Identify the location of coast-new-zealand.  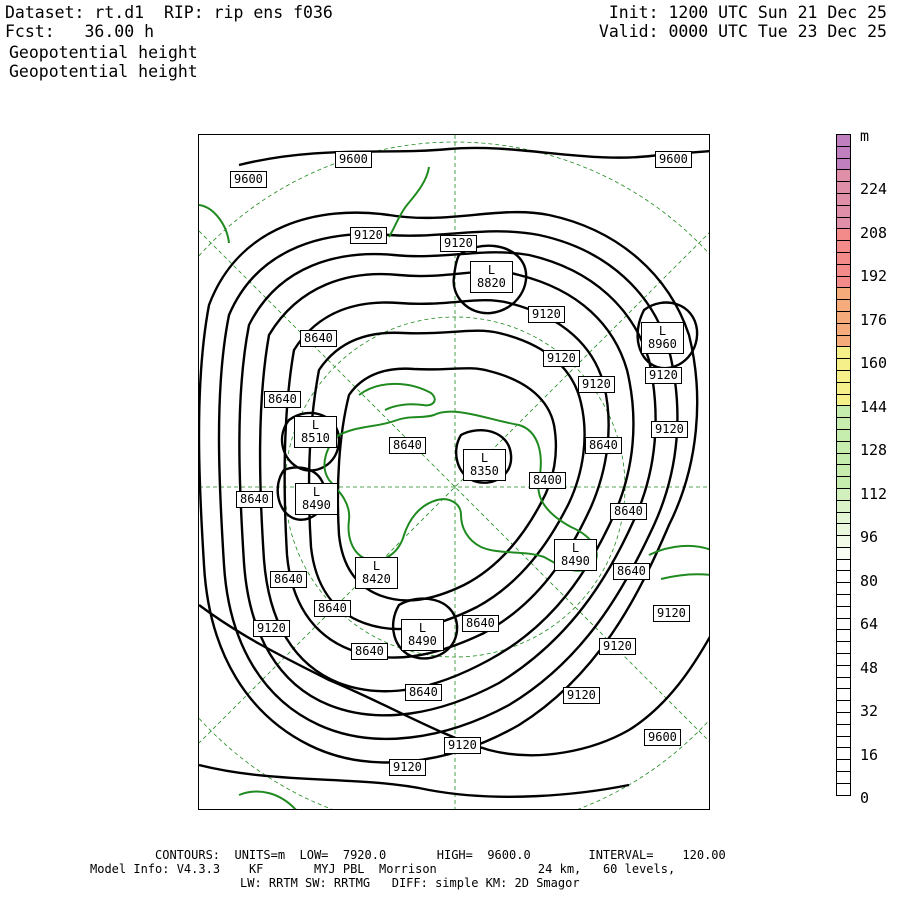
(409, 202).